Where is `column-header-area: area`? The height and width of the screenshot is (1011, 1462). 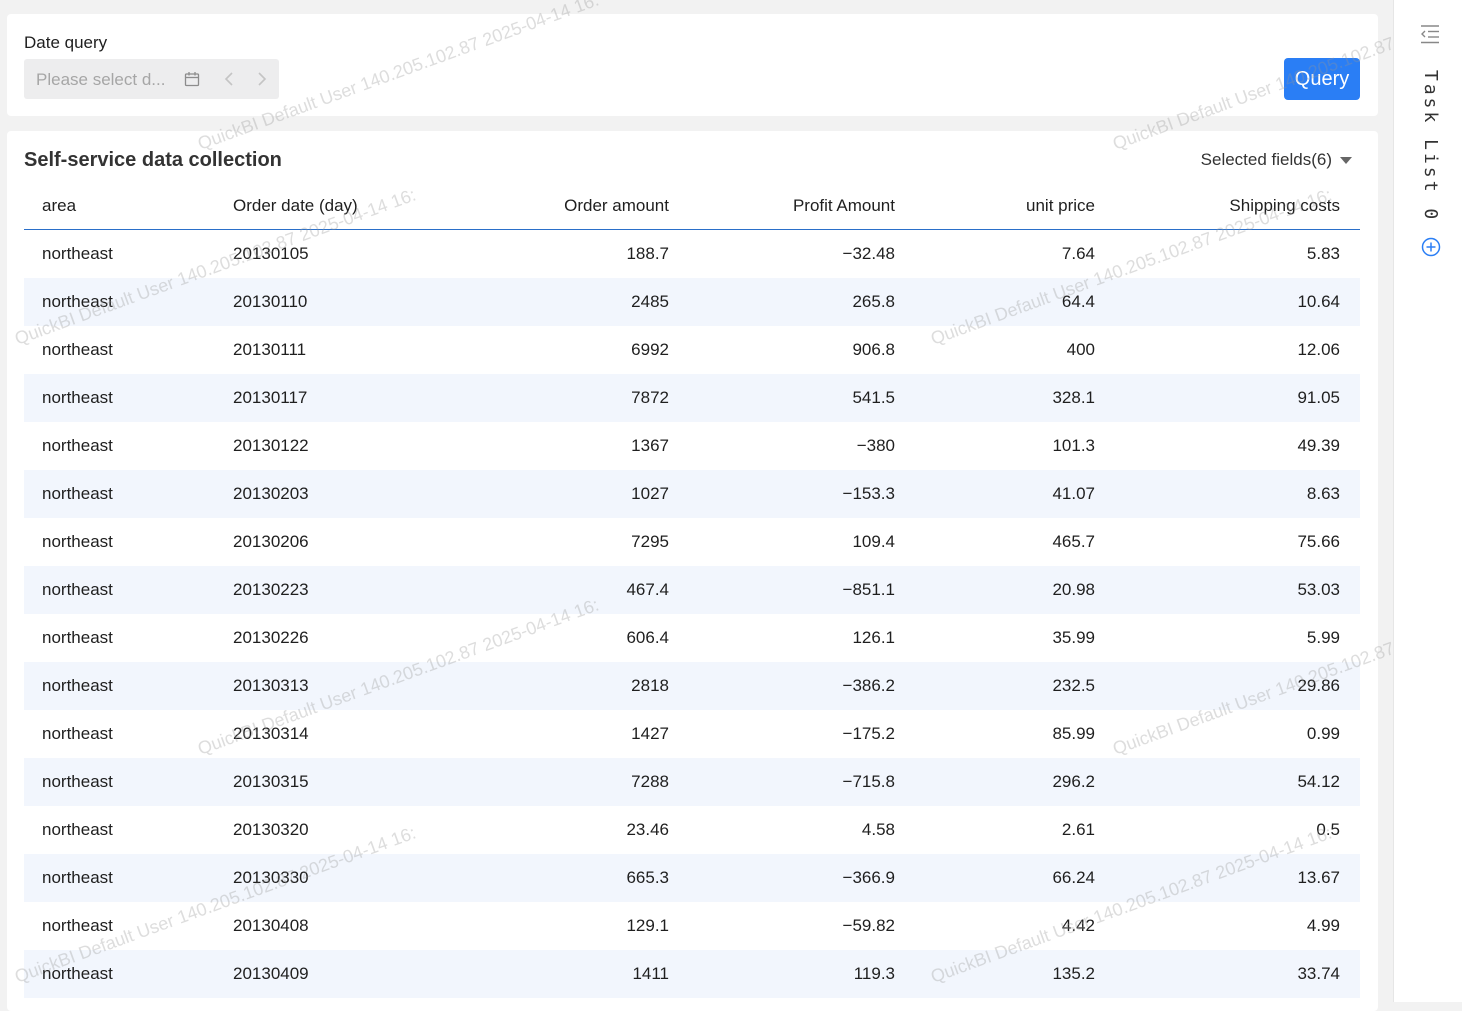 column-header-area: area is located at coordinates (119, 206).